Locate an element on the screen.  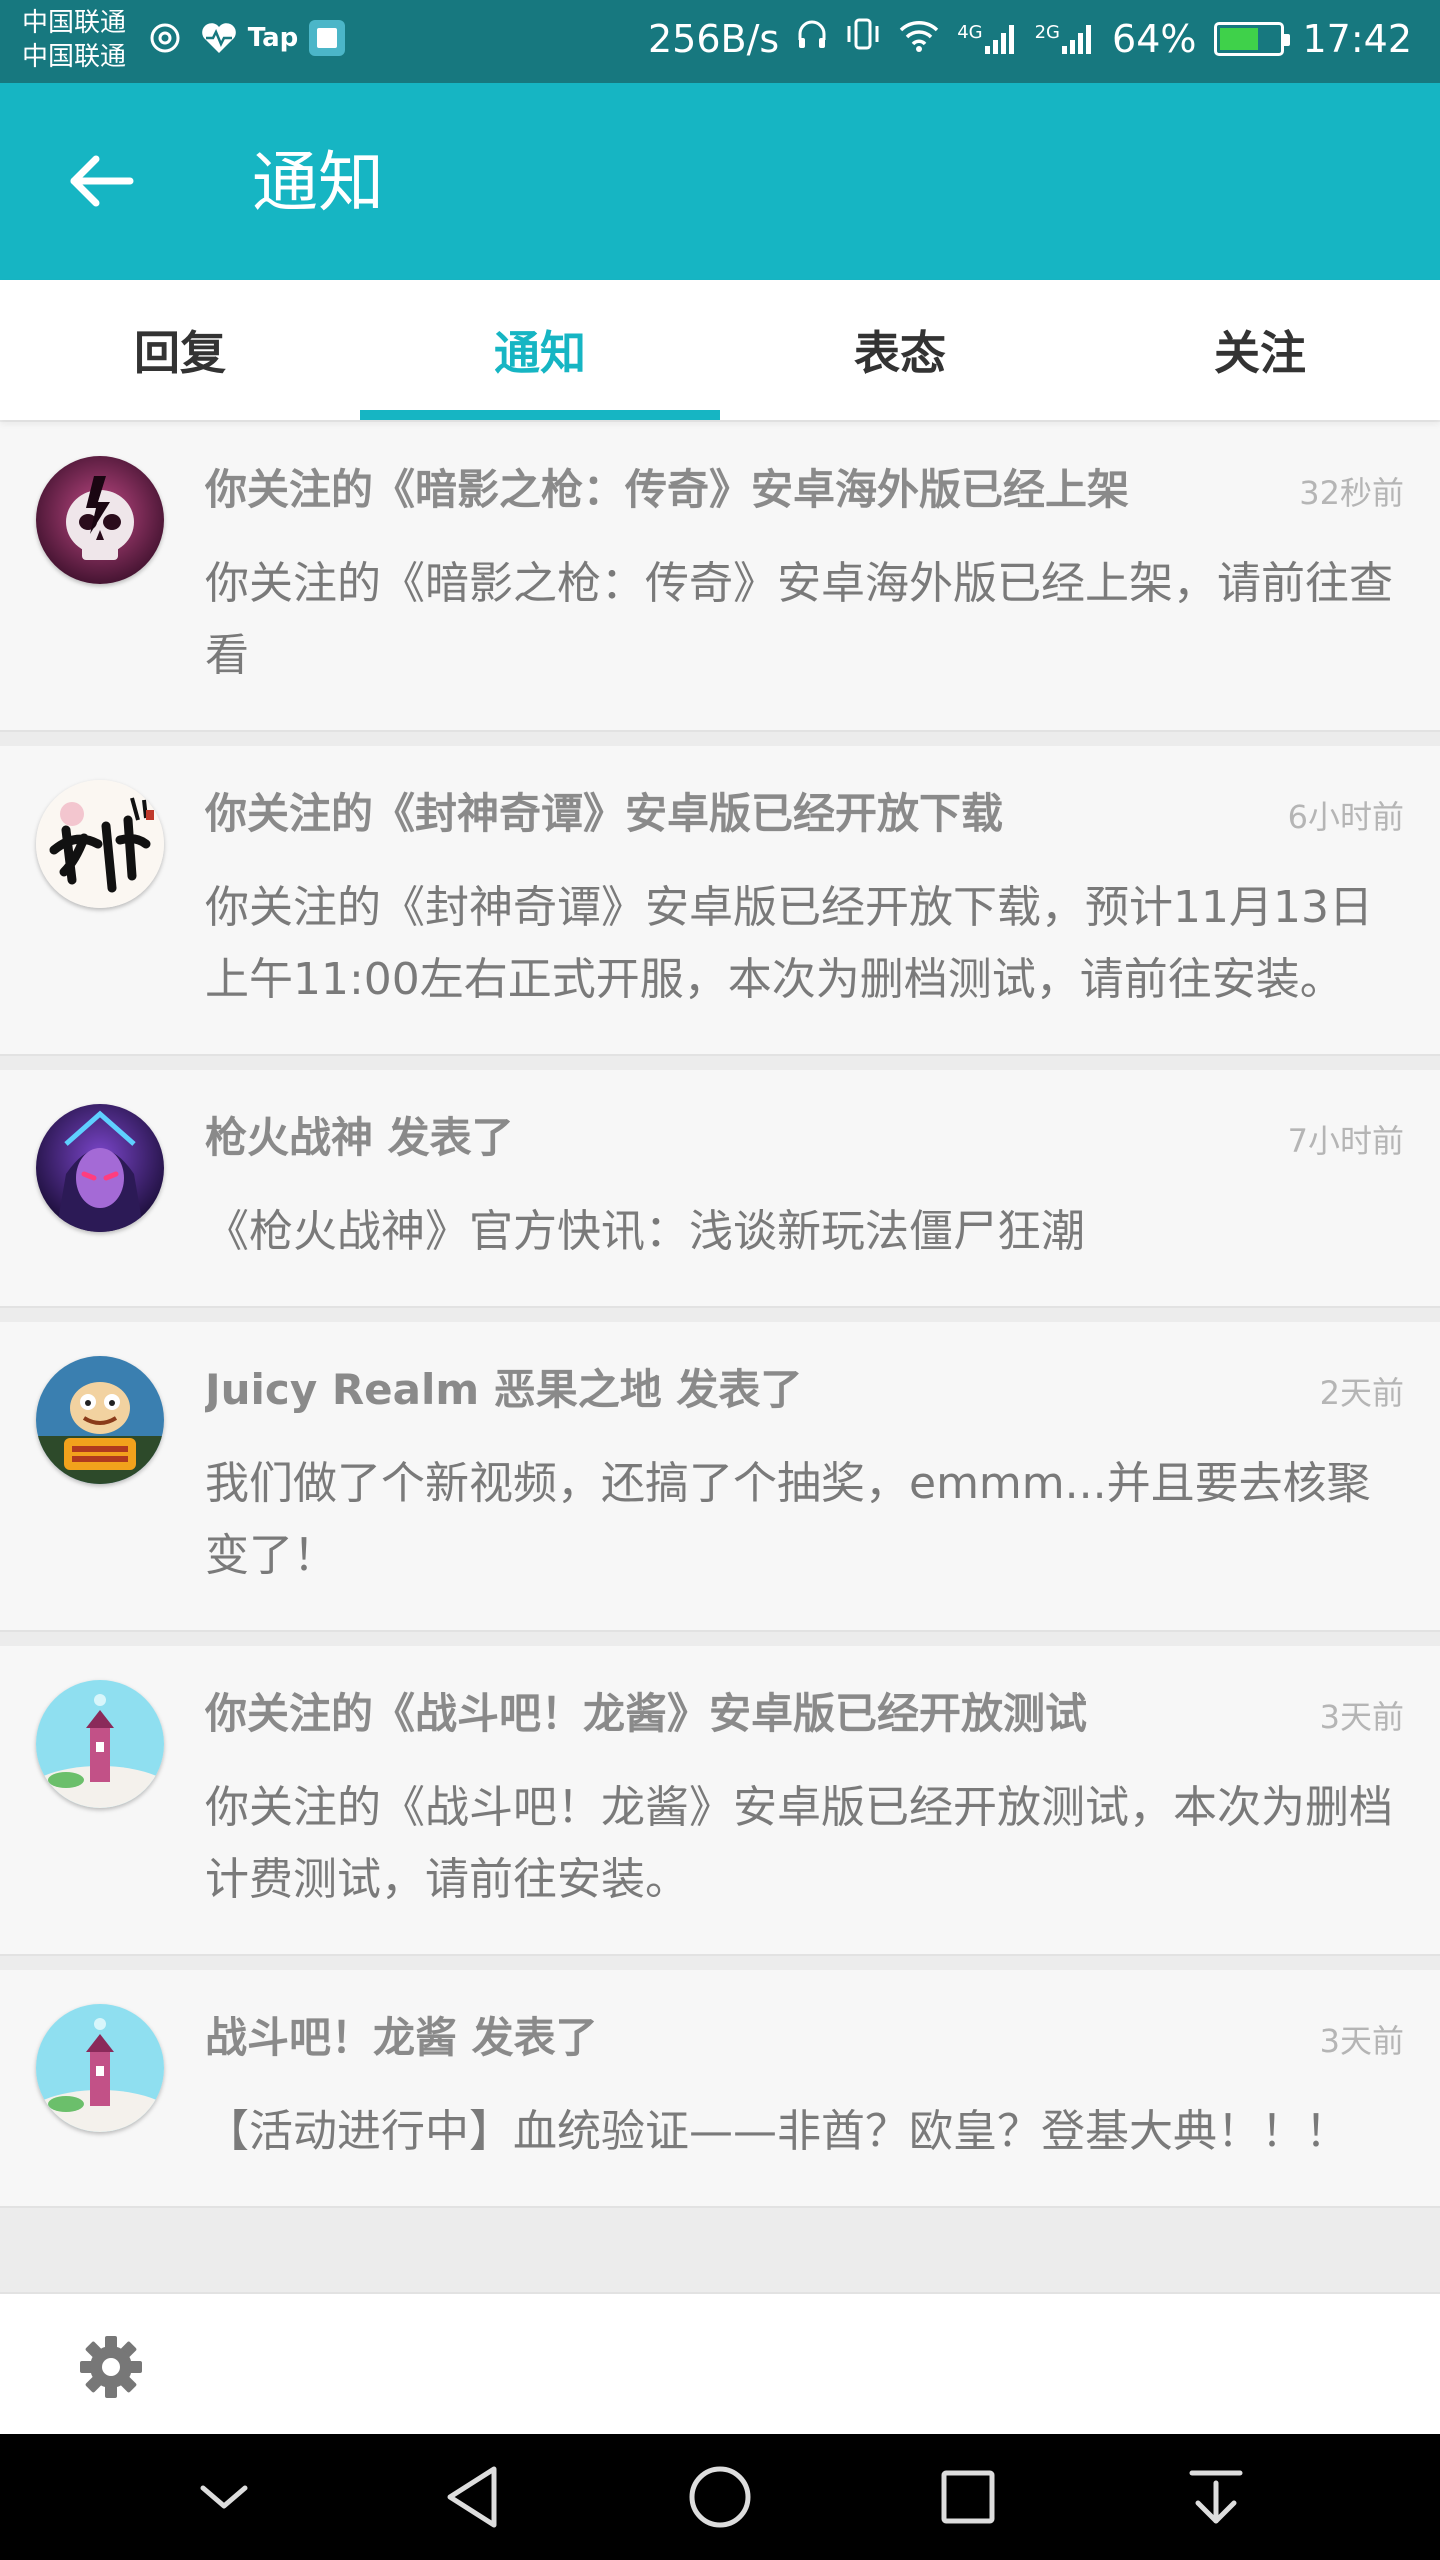
clock: 17:42 is located at coordinates (1357, 38).